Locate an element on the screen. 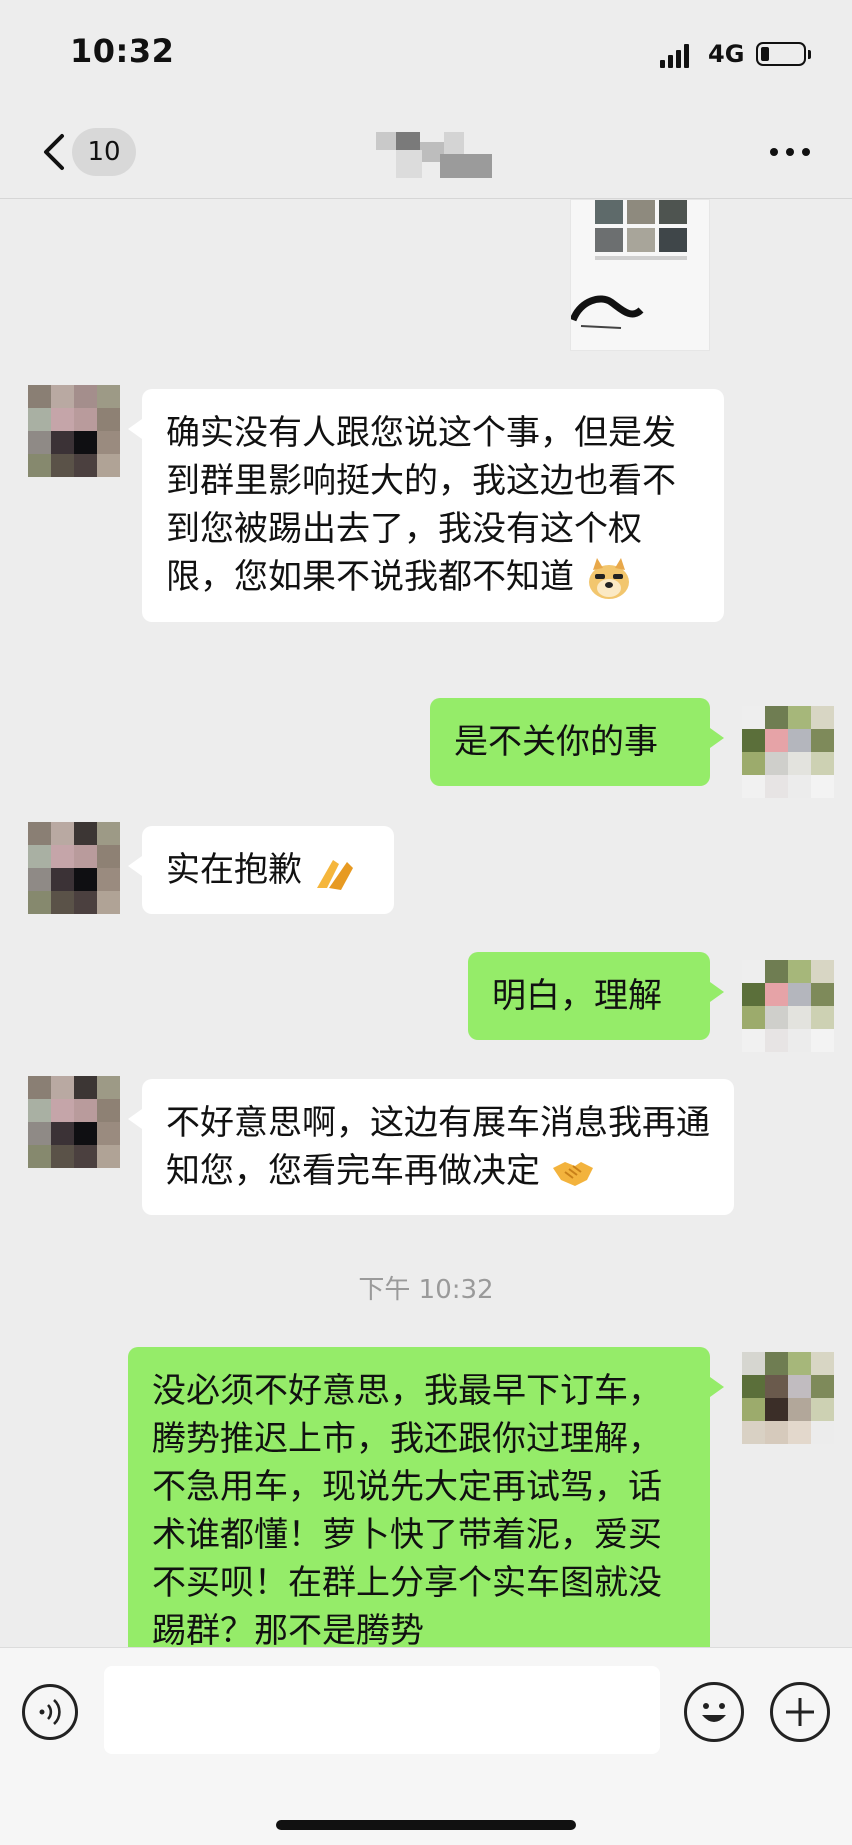  network-type: 4G is located at coordinates (726, 54).